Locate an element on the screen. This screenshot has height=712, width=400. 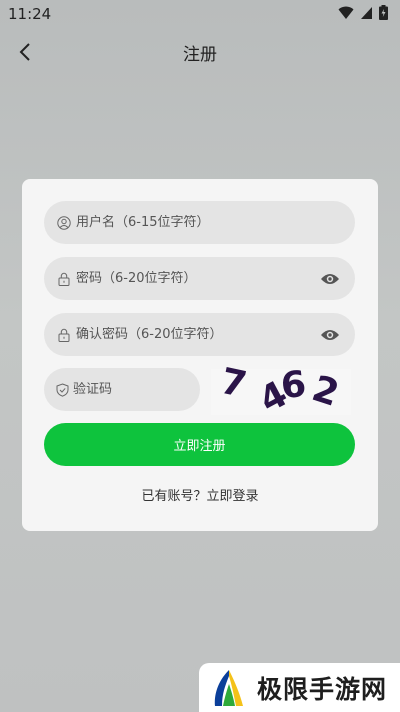
app-bar: 注册 is located at coordinates (200, 52).